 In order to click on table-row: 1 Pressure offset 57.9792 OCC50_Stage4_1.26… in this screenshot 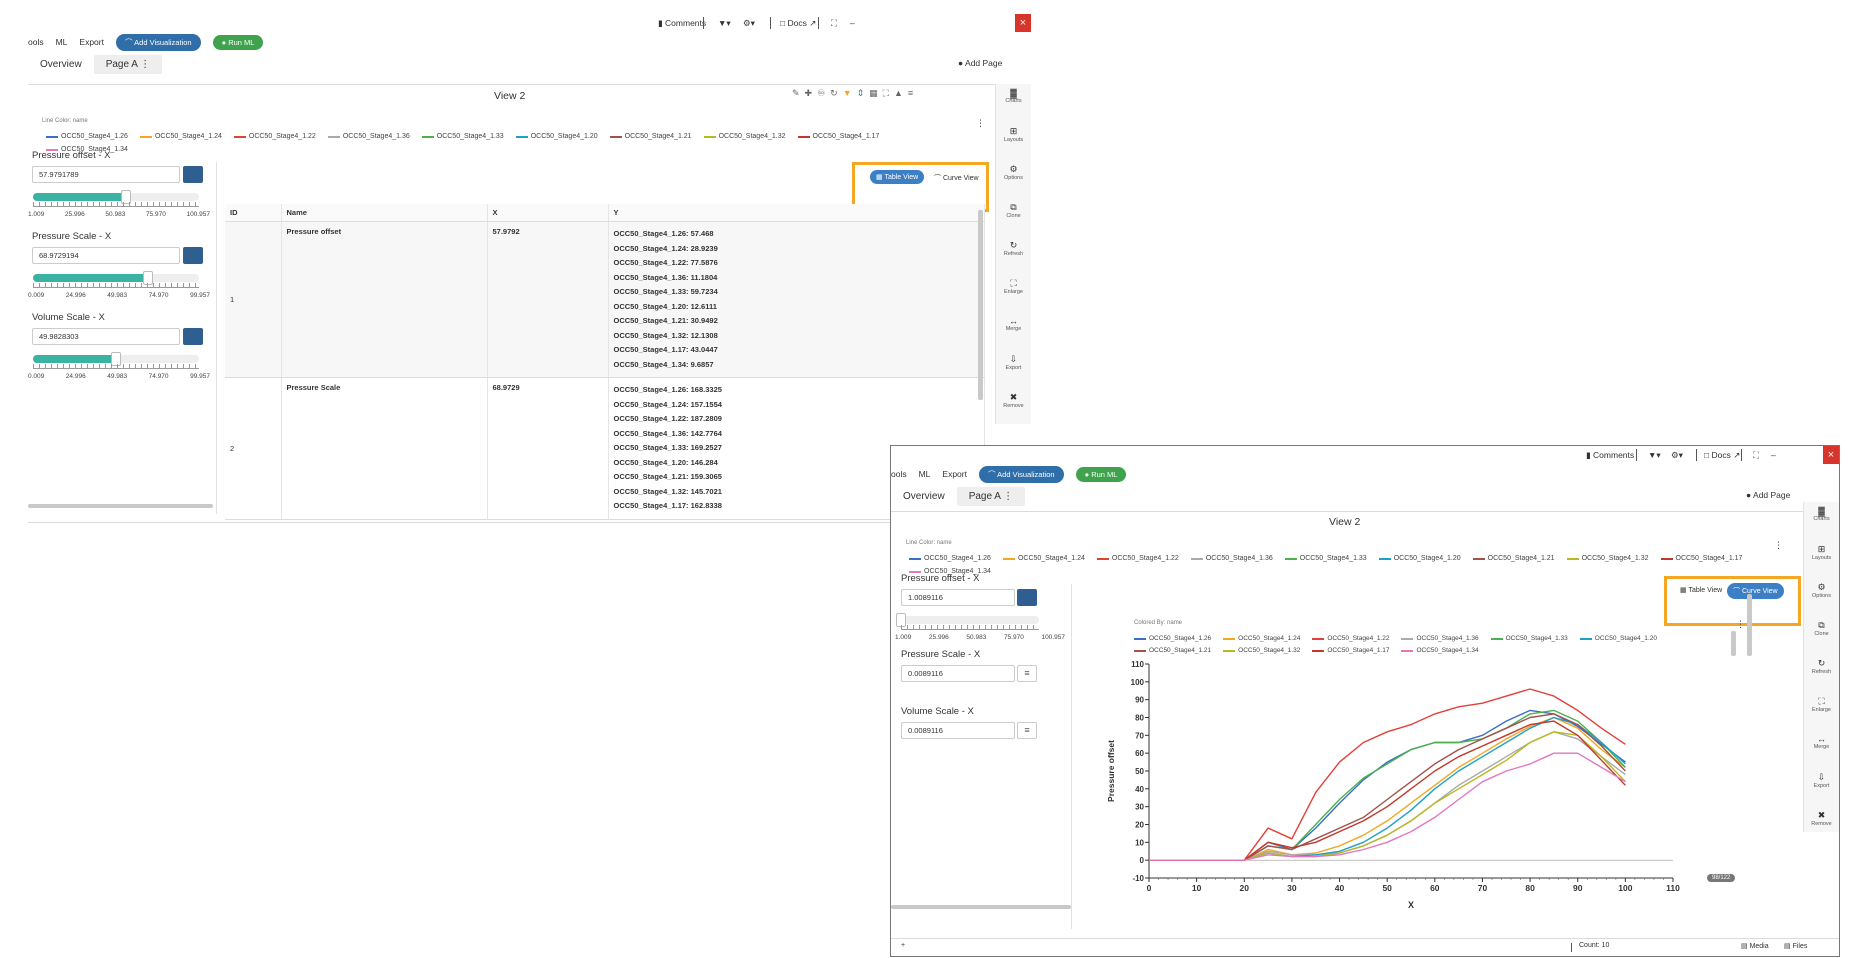, I will do `click(605, 299)`.